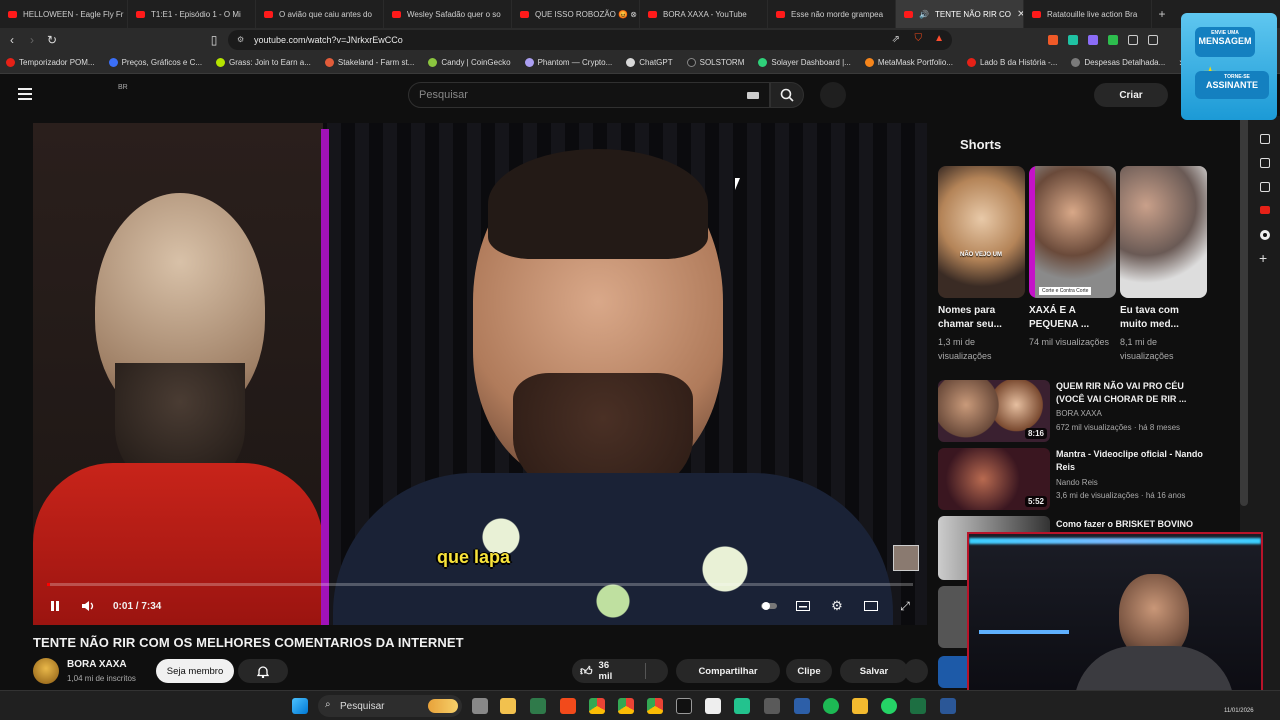 The width and height of the screenshot is (1280, 720). What do you see at coordinates (97, 664) in the screenshot?
I see `channel-name: BORA XAXA` at bounding box center [97, 664].